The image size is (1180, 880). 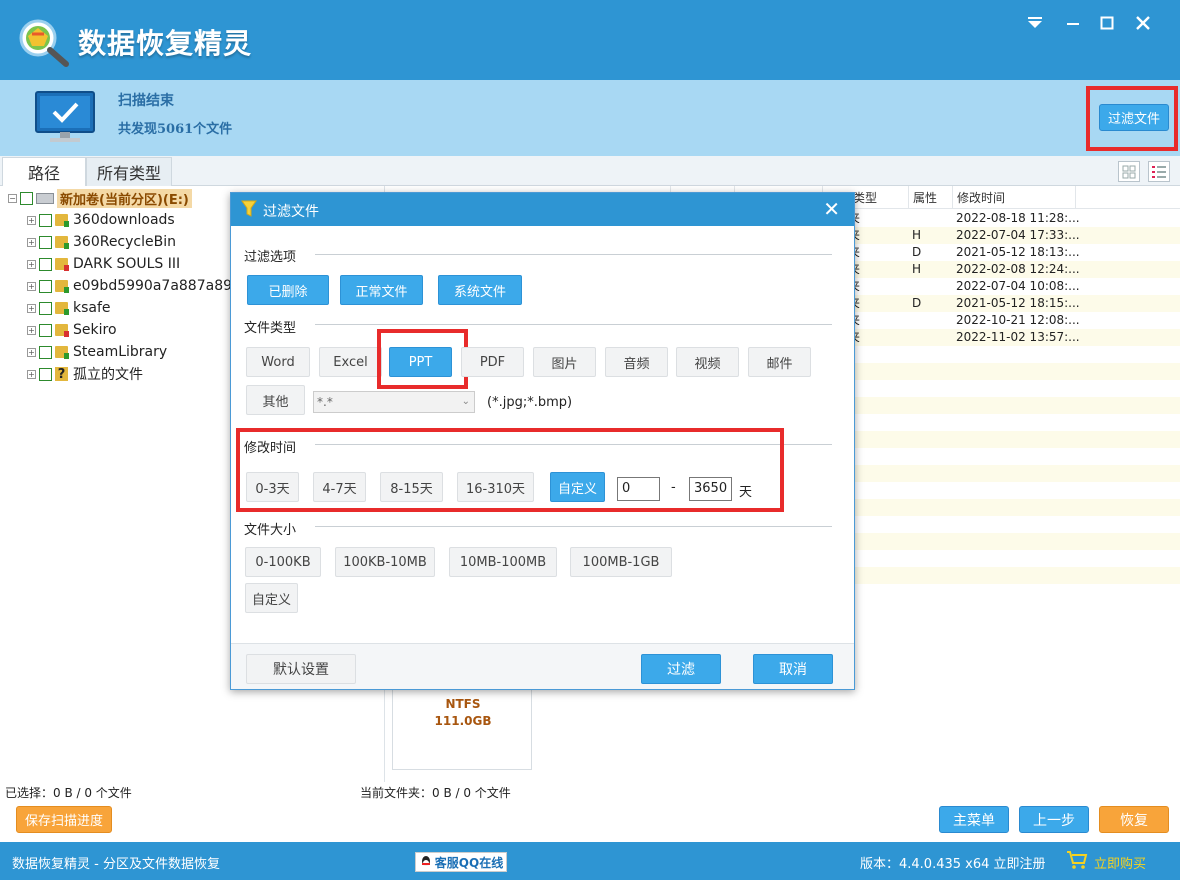 What do you see at coordinates (564, 362) in the screenshot?
I see `type-image: 图片` at bounding box center [564, 362].